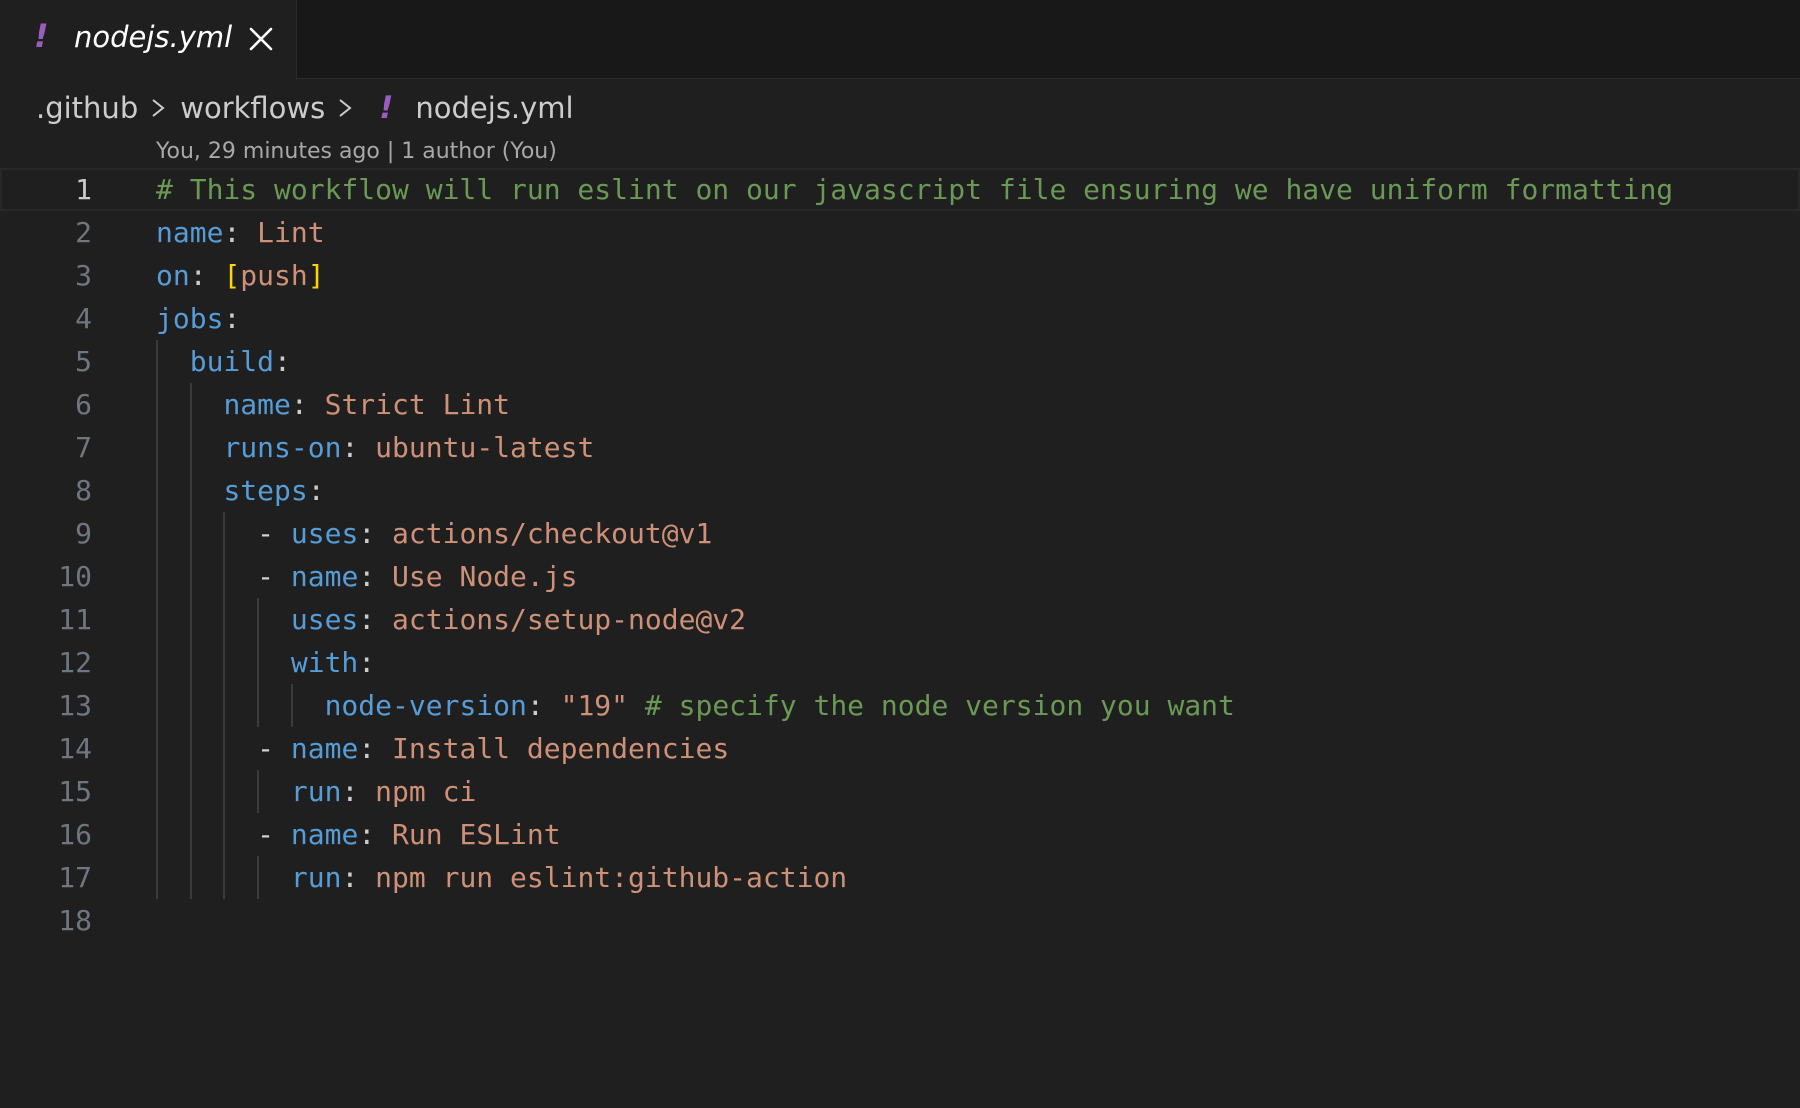  What do you see at coordinates (75, 619) in the screenshot?
I see `line-number: 11` at bounding box center [75, 619].